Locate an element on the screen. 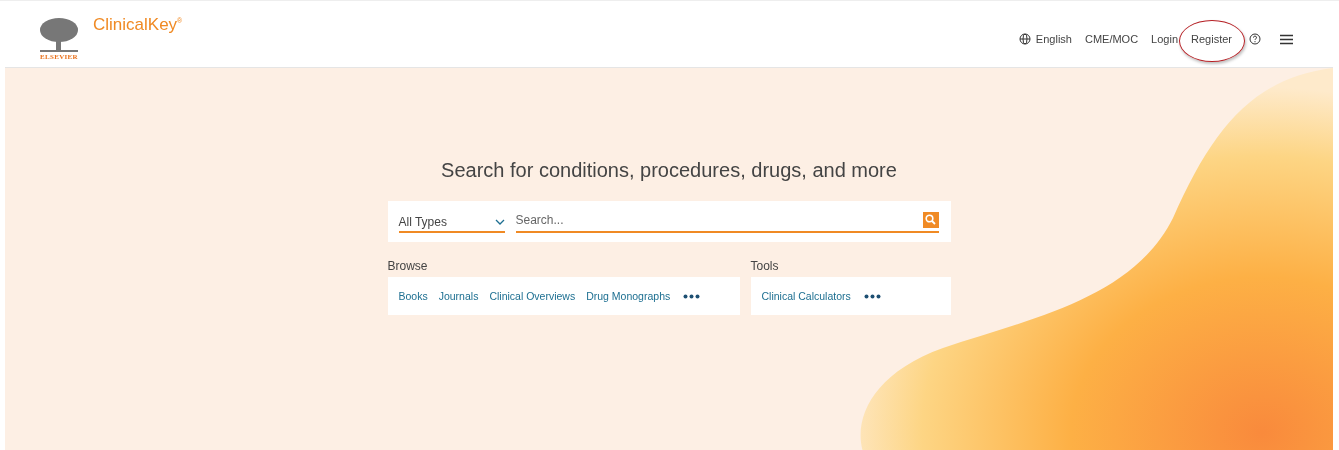 The image size is (1339, 450). section-title: Browse is located at coordinates (408, 266).